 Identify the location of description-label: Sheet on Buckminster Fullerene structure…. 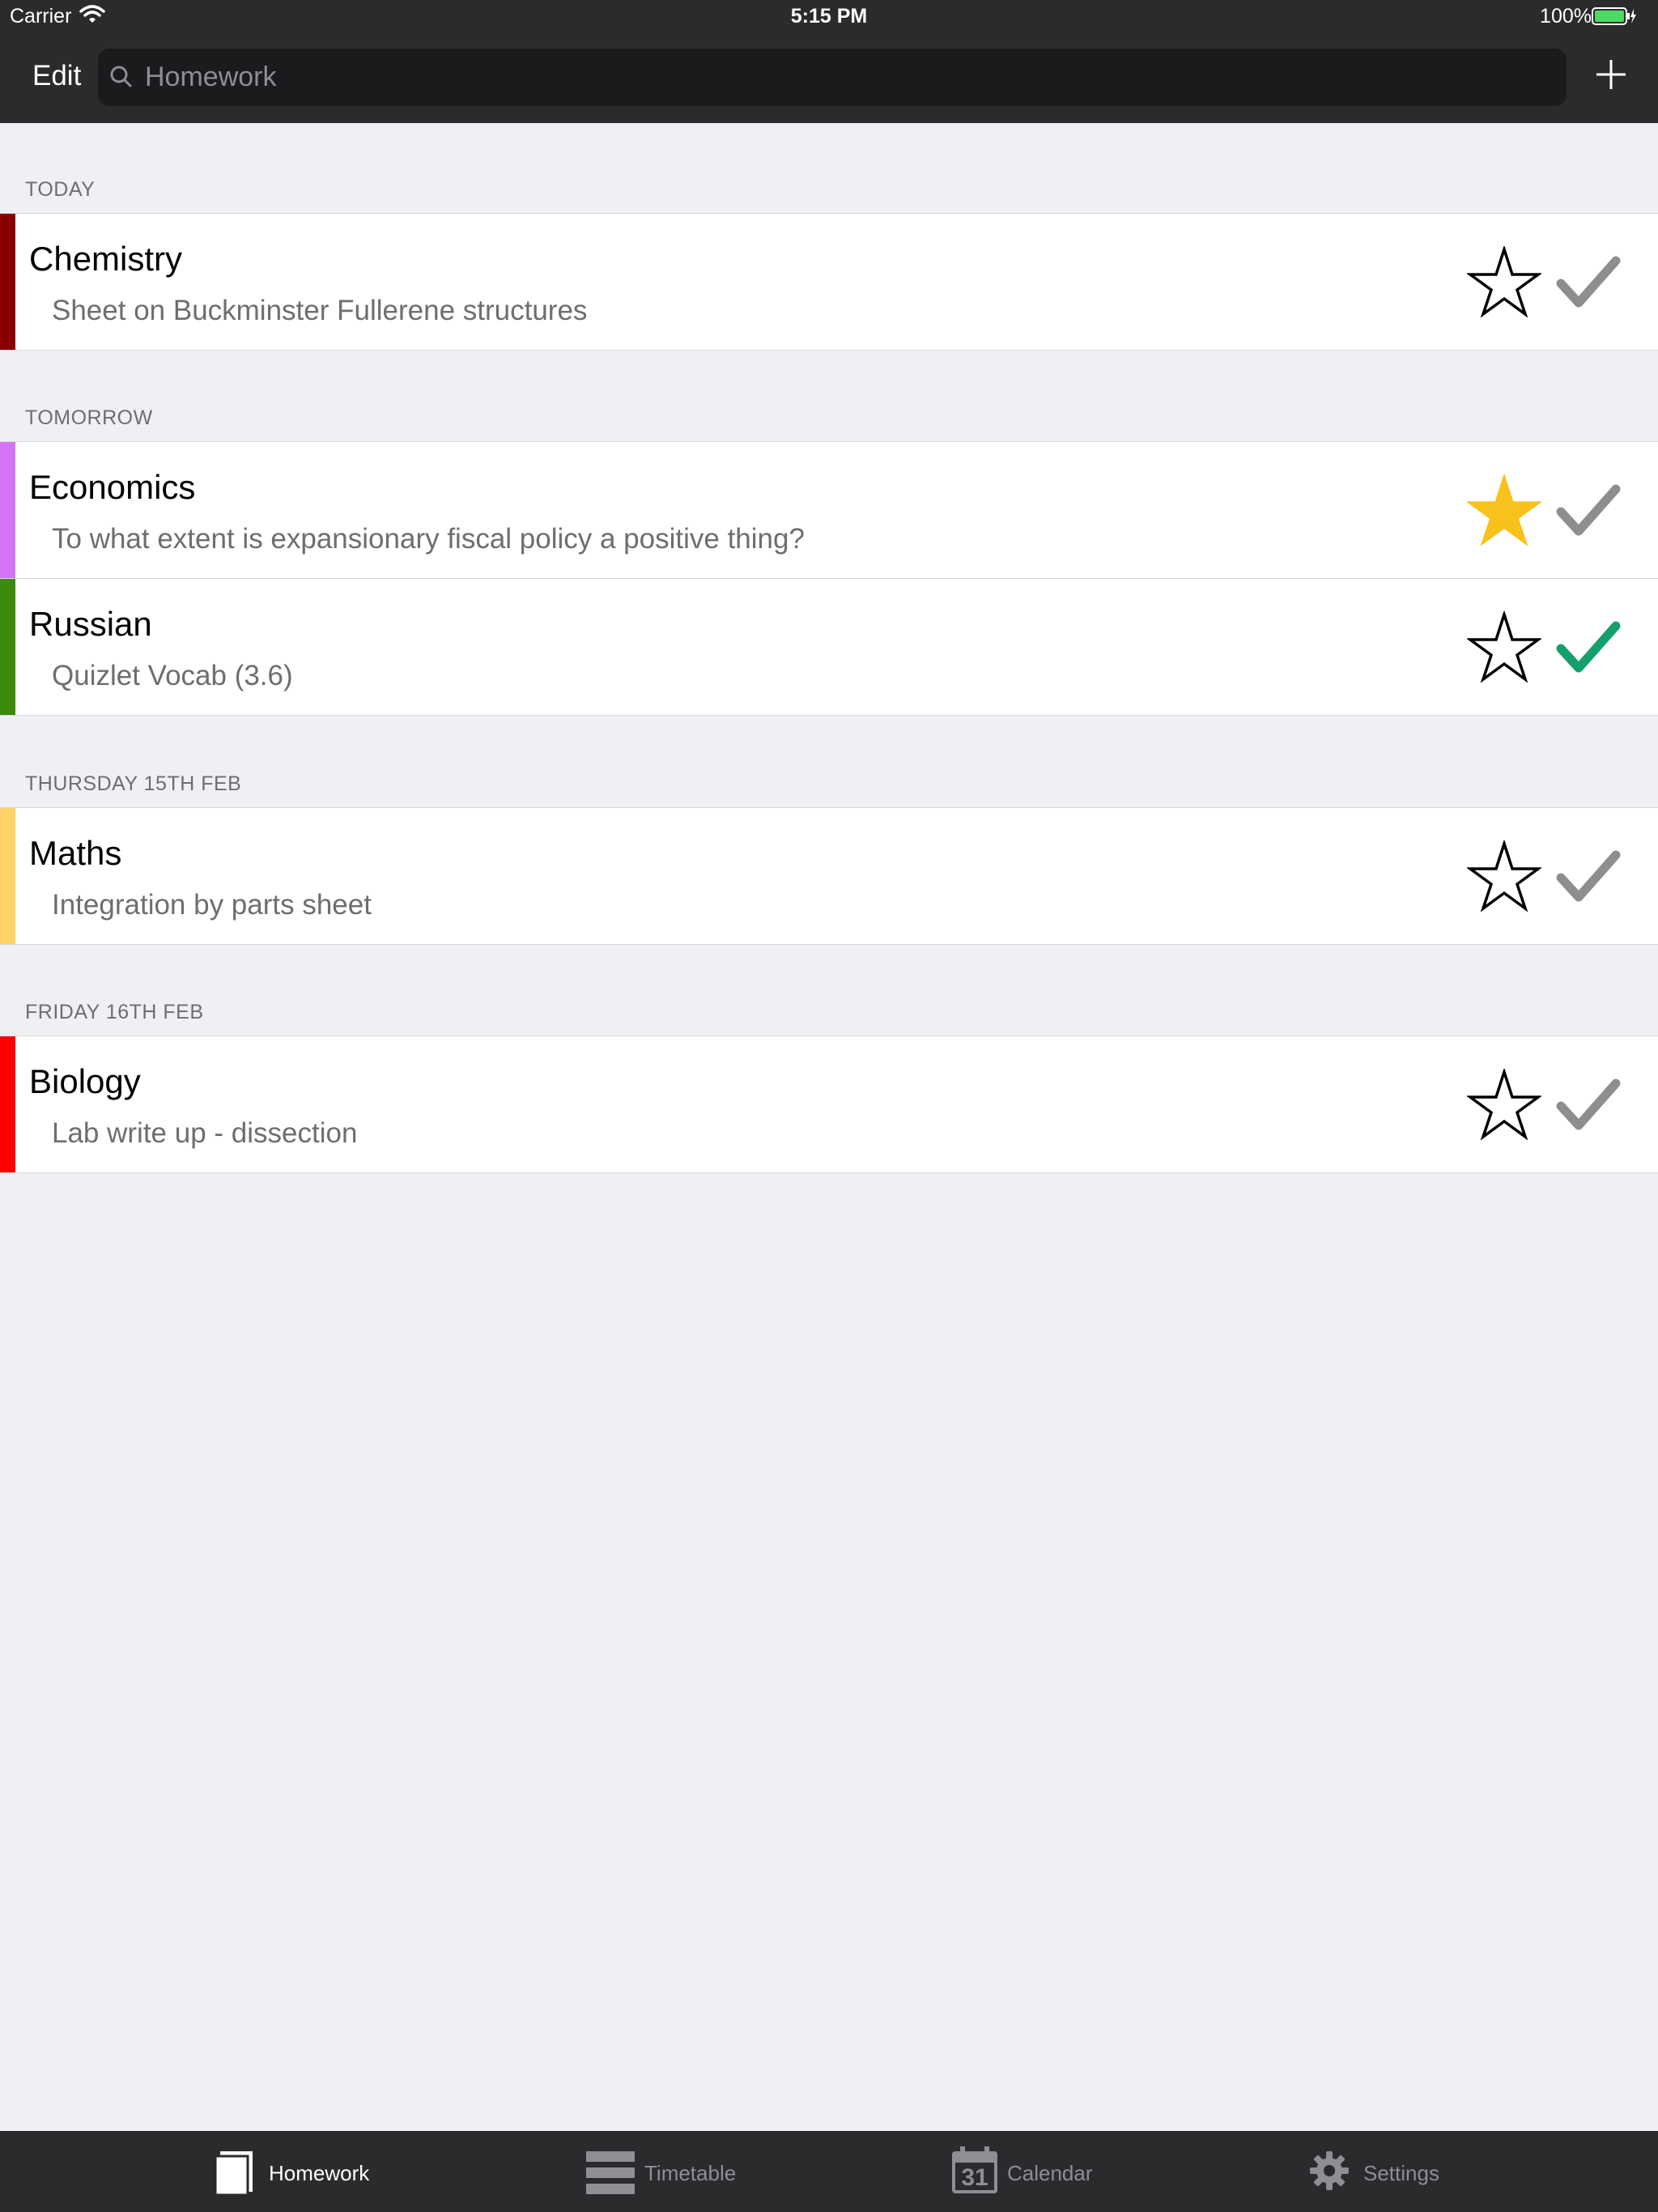
(320, 311).